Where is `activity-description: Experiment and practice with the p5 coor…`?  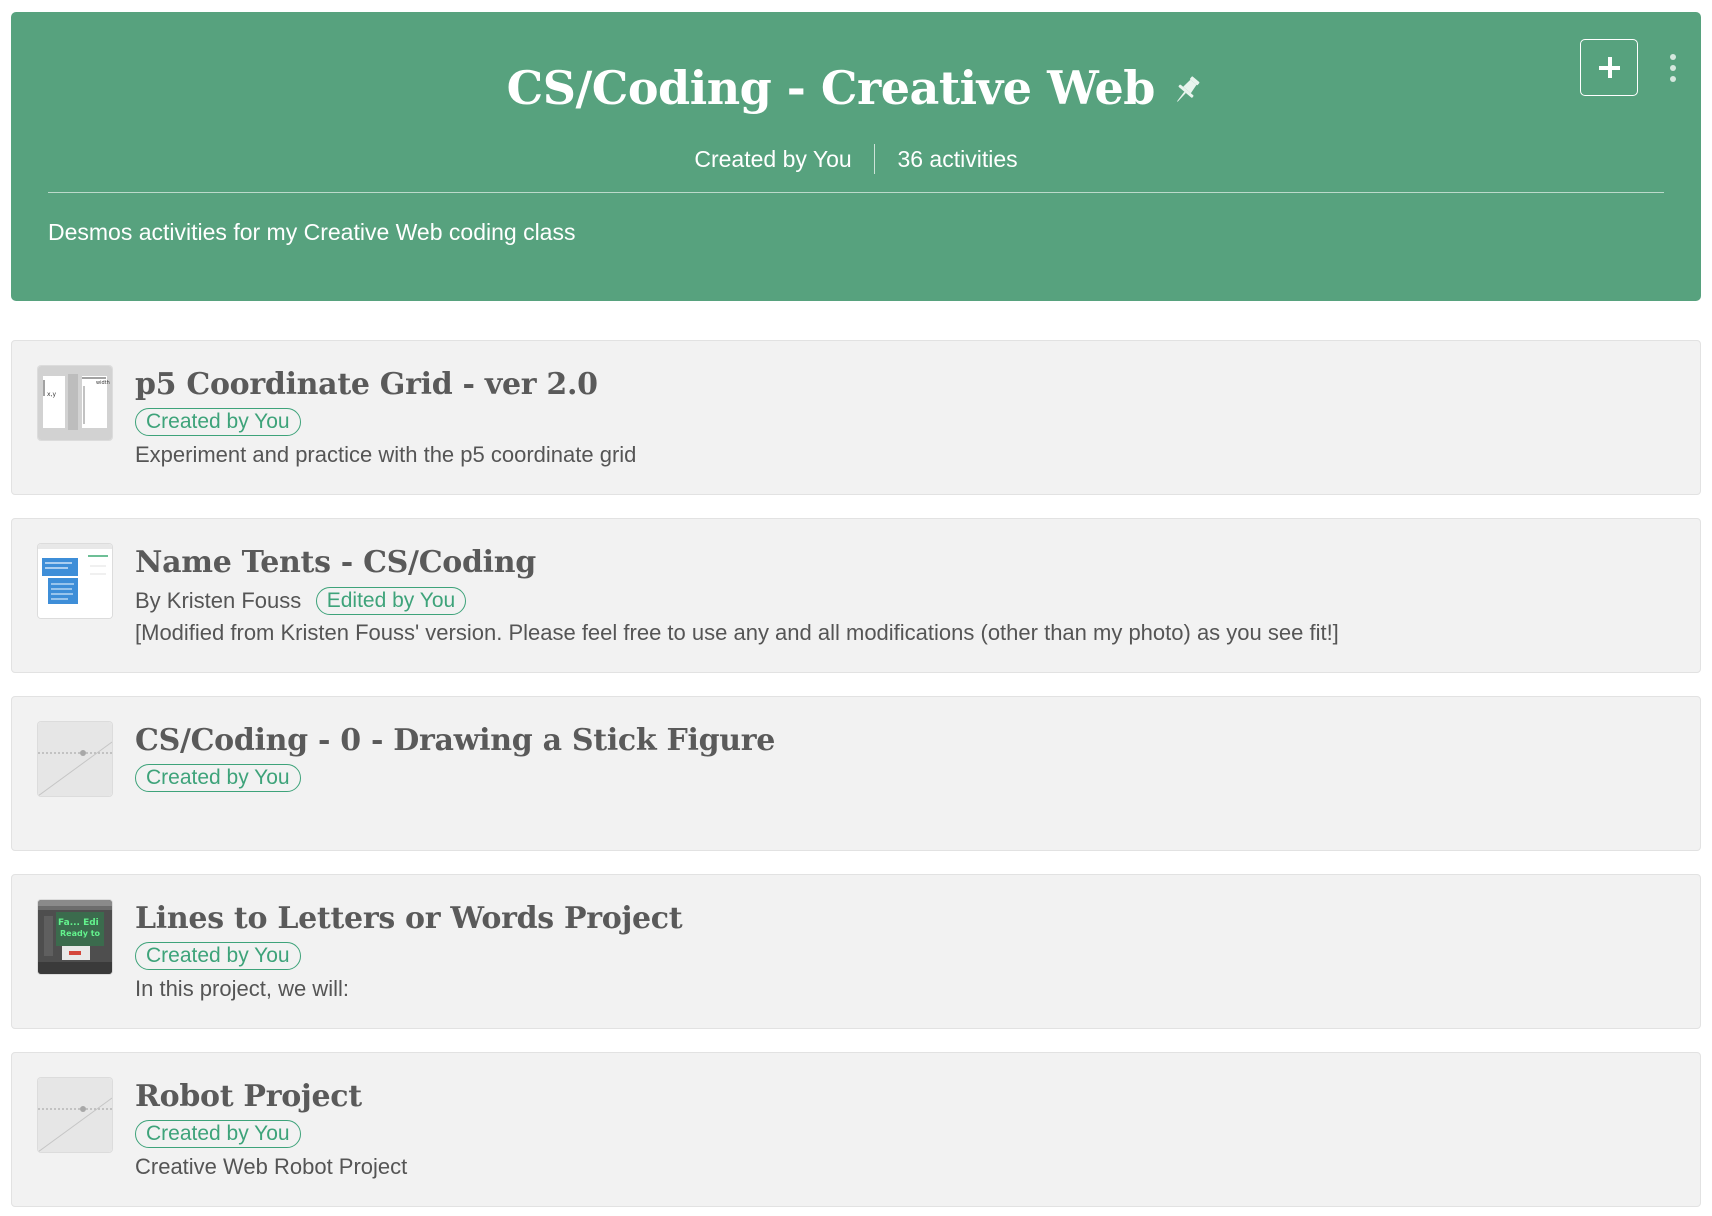
activity-description: Experiment and practice with the p5 coor… is located at coordinates (386, 454).